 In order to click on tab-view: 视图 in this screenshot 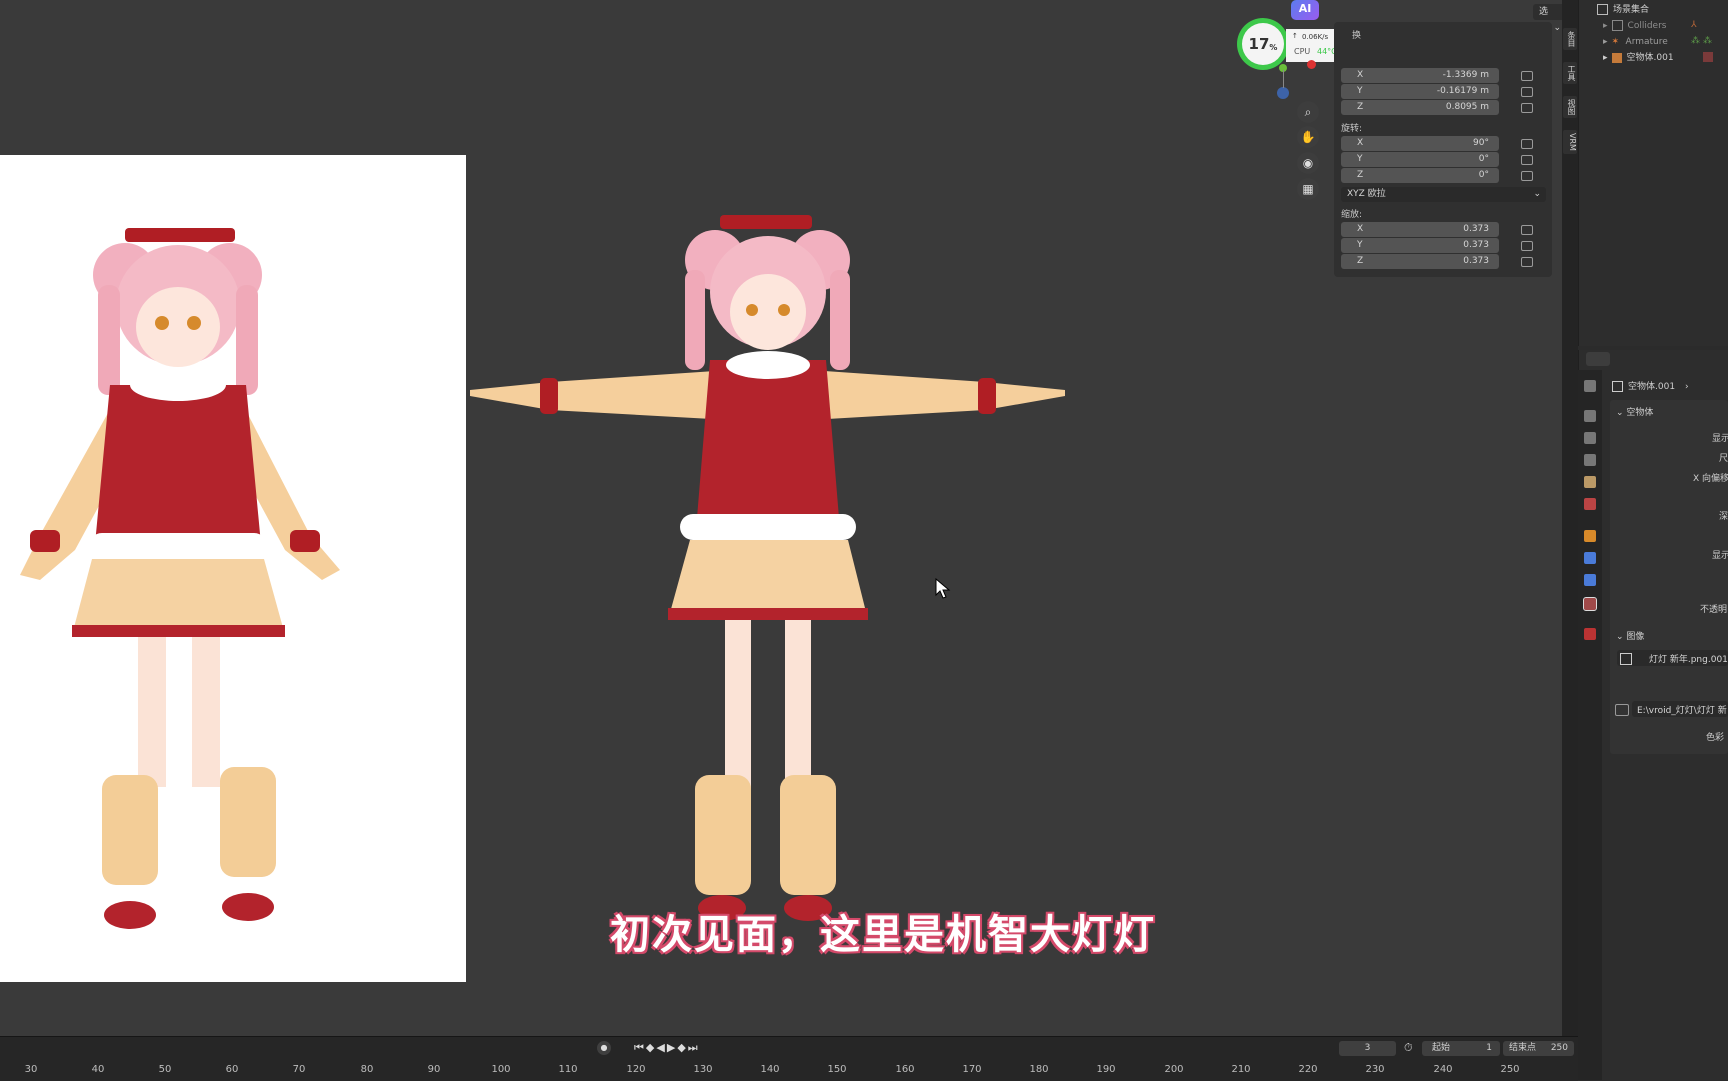, I will do `click(1570, 107)`.